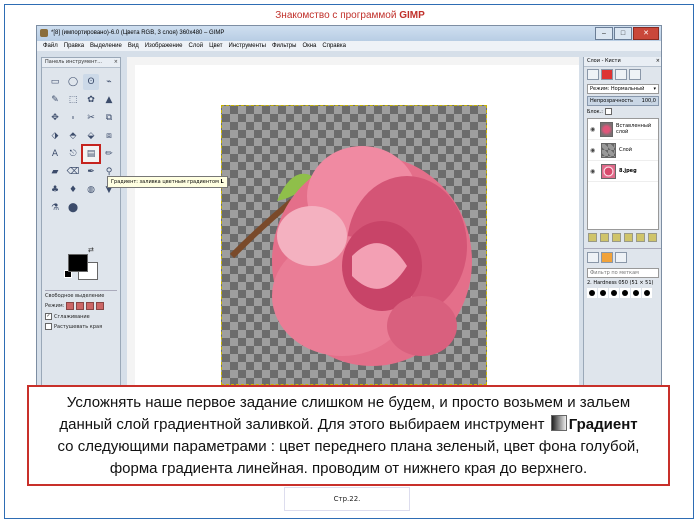 Image resolution: width=700 pixels, height=525 pixels. I want to click on crop-tool: ✂, so click(91, 118).